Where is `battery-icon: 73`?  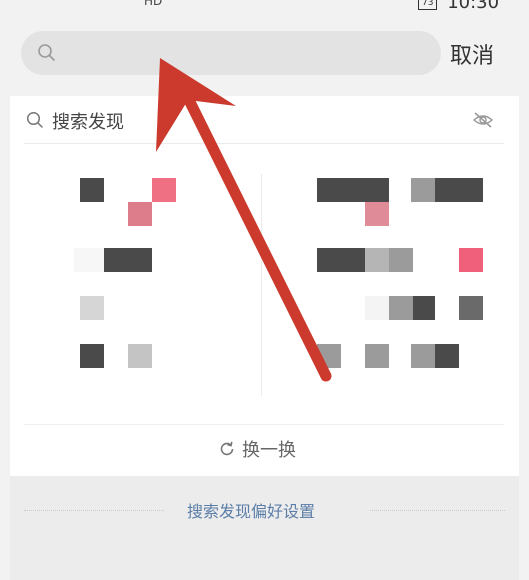 battery-icon: 73 is located at coordinates (428, 5).